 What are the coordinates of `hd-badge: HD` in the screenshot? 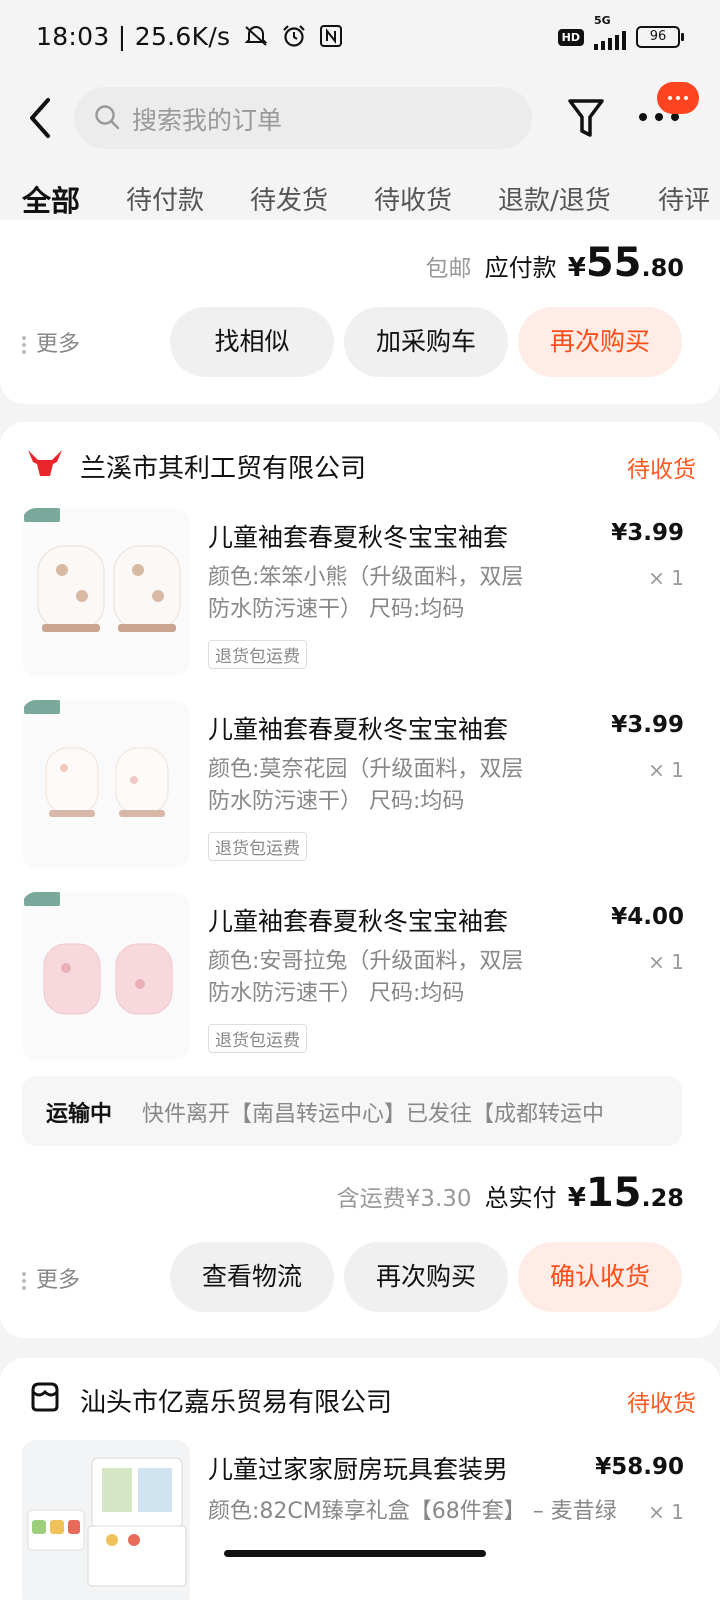 It's located at (570, 37).